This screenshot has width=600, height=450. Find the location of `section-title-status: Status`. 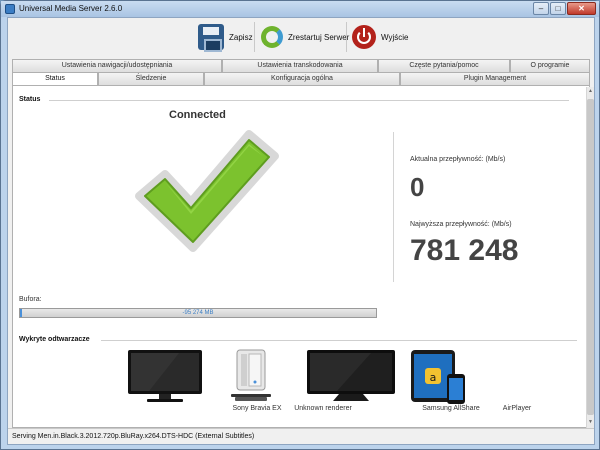

section-title-status: Status is located at coordinates (30, 99).